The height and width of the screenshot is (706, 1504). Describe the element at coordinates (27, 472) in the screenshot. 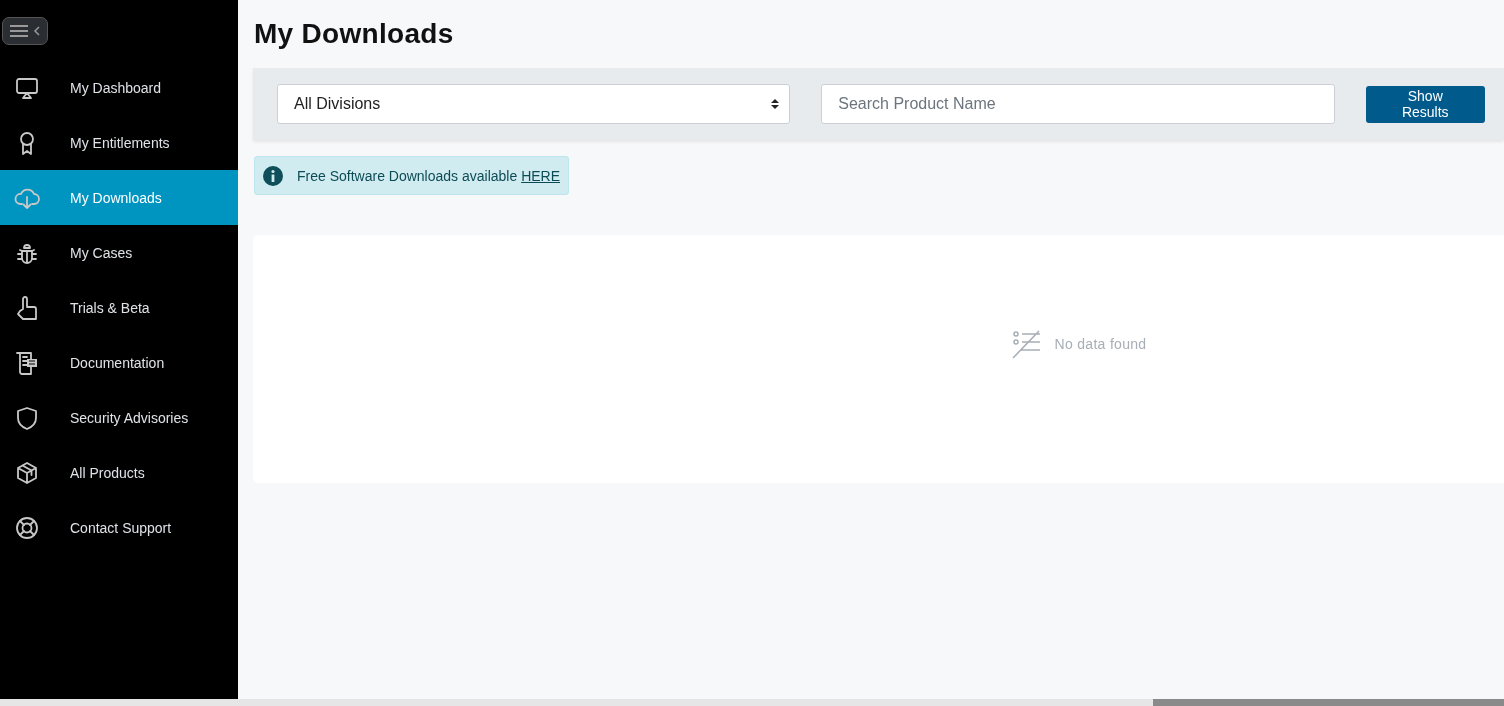

I see `cube-icon` at that location.